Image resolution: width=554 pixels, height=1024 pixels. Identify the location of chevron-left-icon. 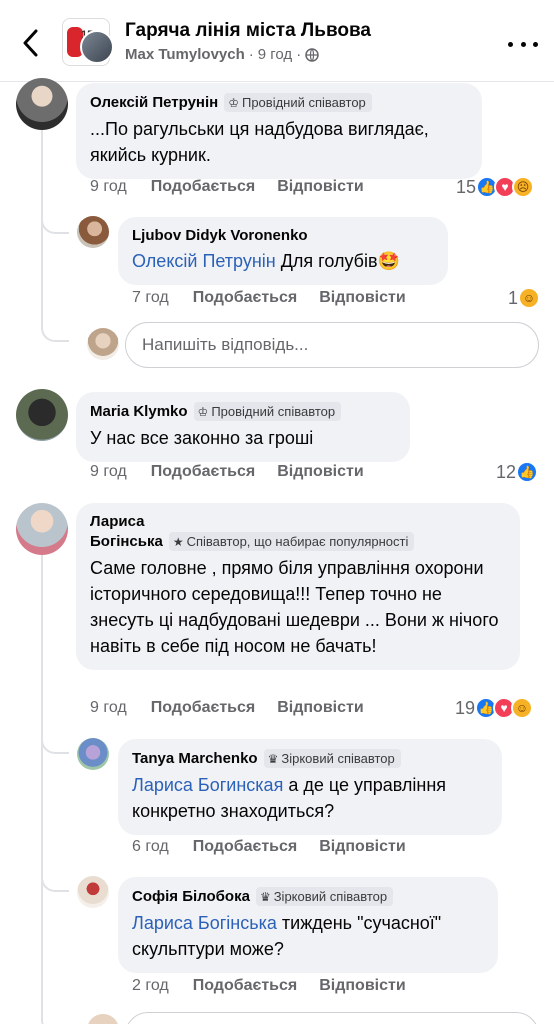
(30, 43).